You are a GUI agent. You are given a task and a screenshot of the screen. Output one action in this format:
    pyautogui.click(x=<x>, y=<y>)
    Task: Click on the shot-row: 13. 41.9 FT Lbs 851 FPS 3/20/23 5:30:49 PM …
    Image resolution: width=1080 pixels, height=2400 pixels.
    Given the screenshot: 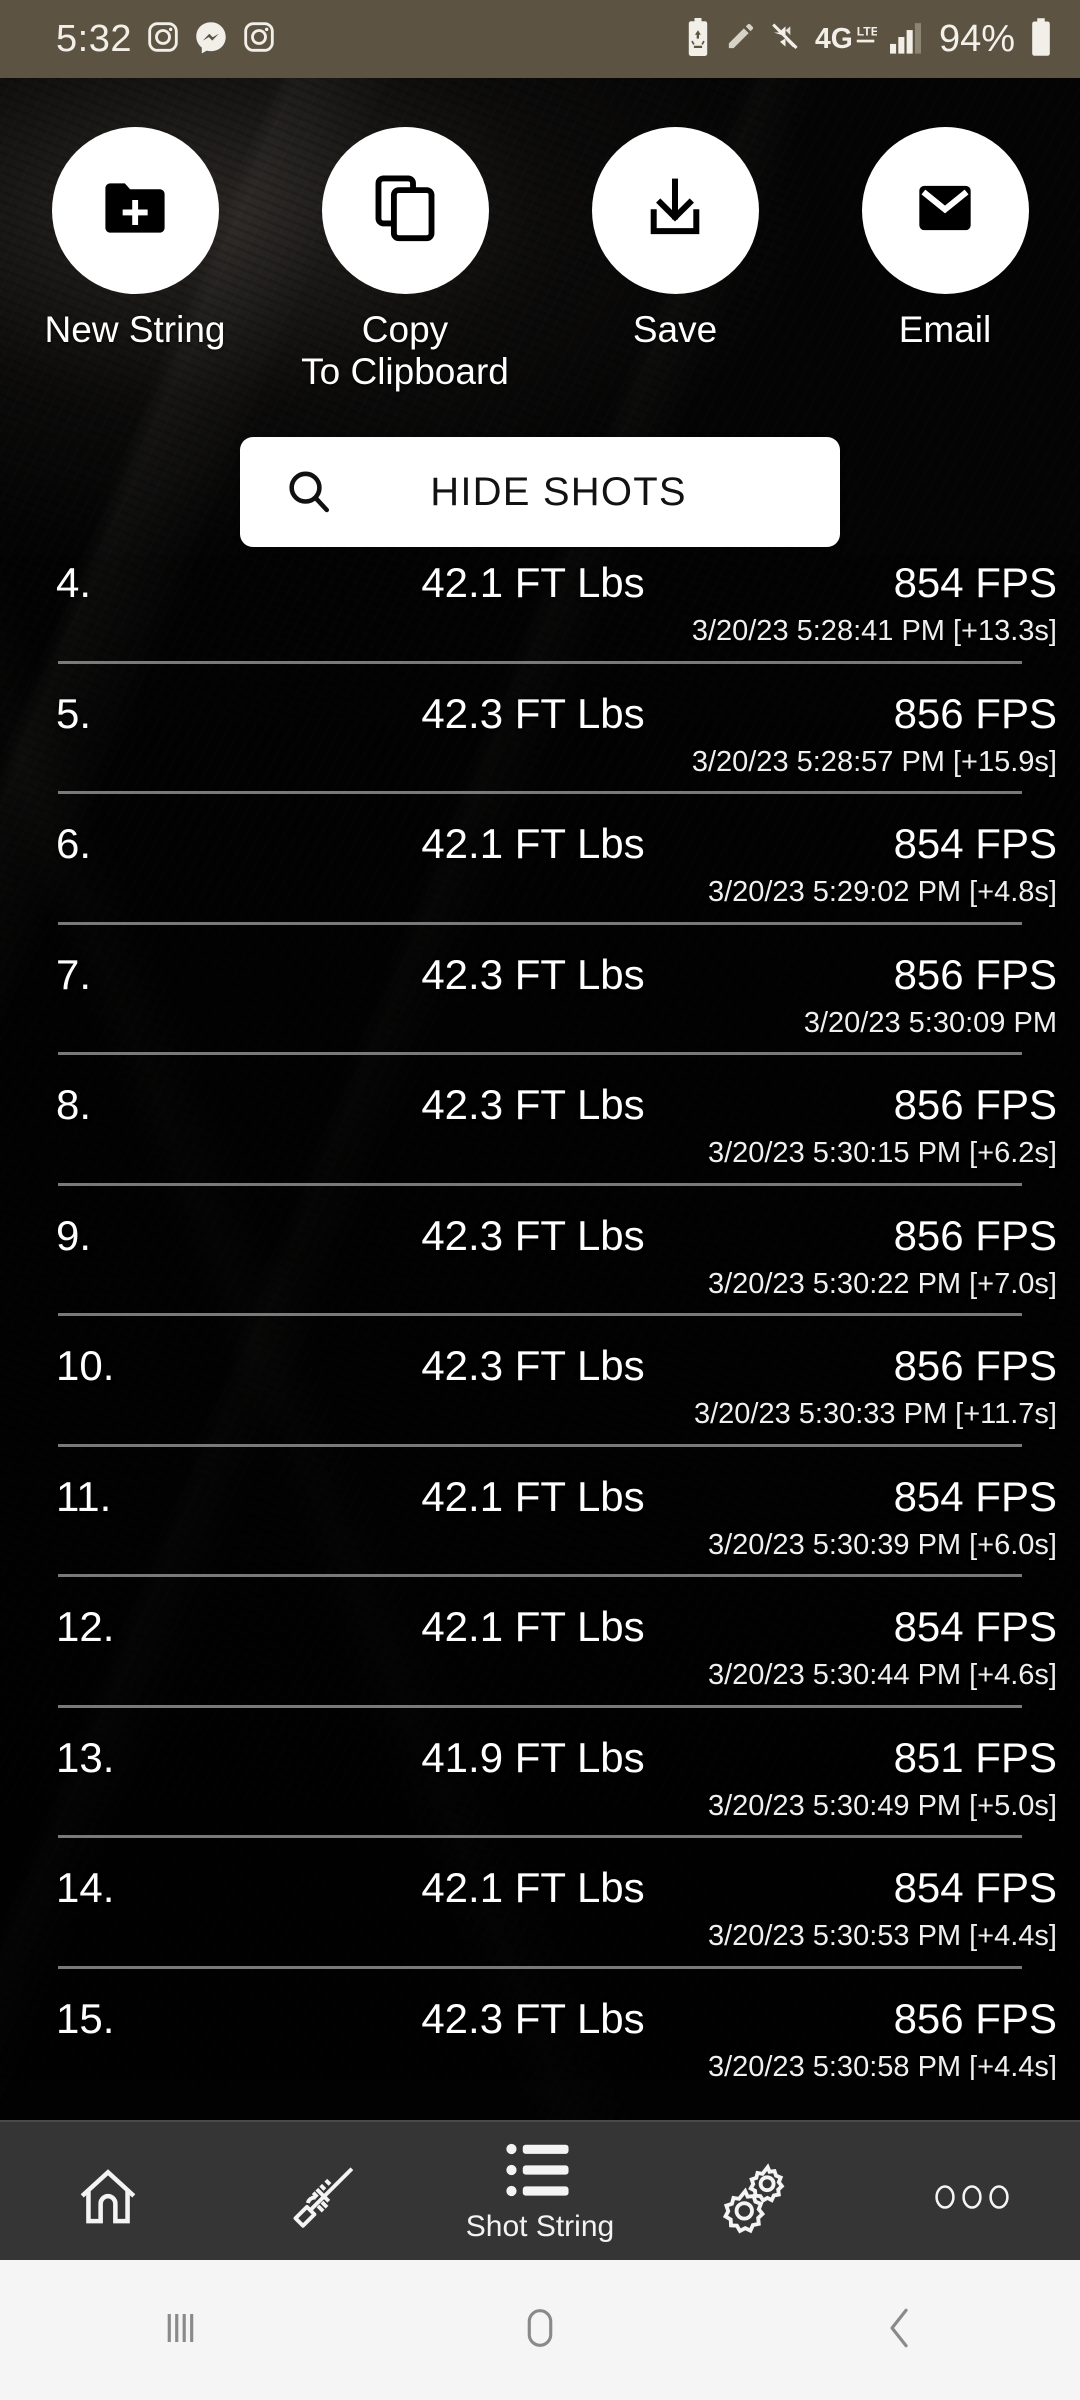 What is the action you would take?
    pyautogui.click(x=540, y=1794)
    